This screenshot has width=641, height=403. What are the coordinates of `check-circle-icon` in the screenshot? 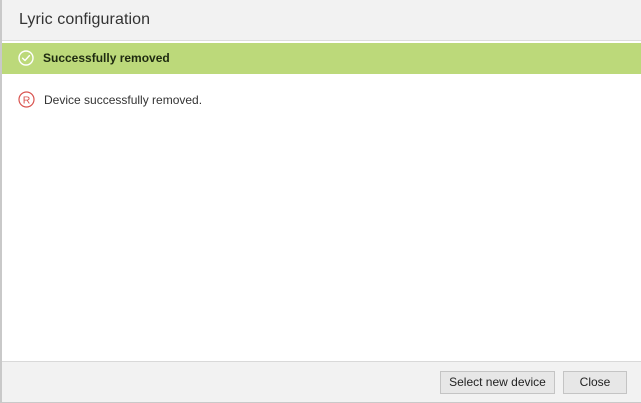 It's located at (26, 58).